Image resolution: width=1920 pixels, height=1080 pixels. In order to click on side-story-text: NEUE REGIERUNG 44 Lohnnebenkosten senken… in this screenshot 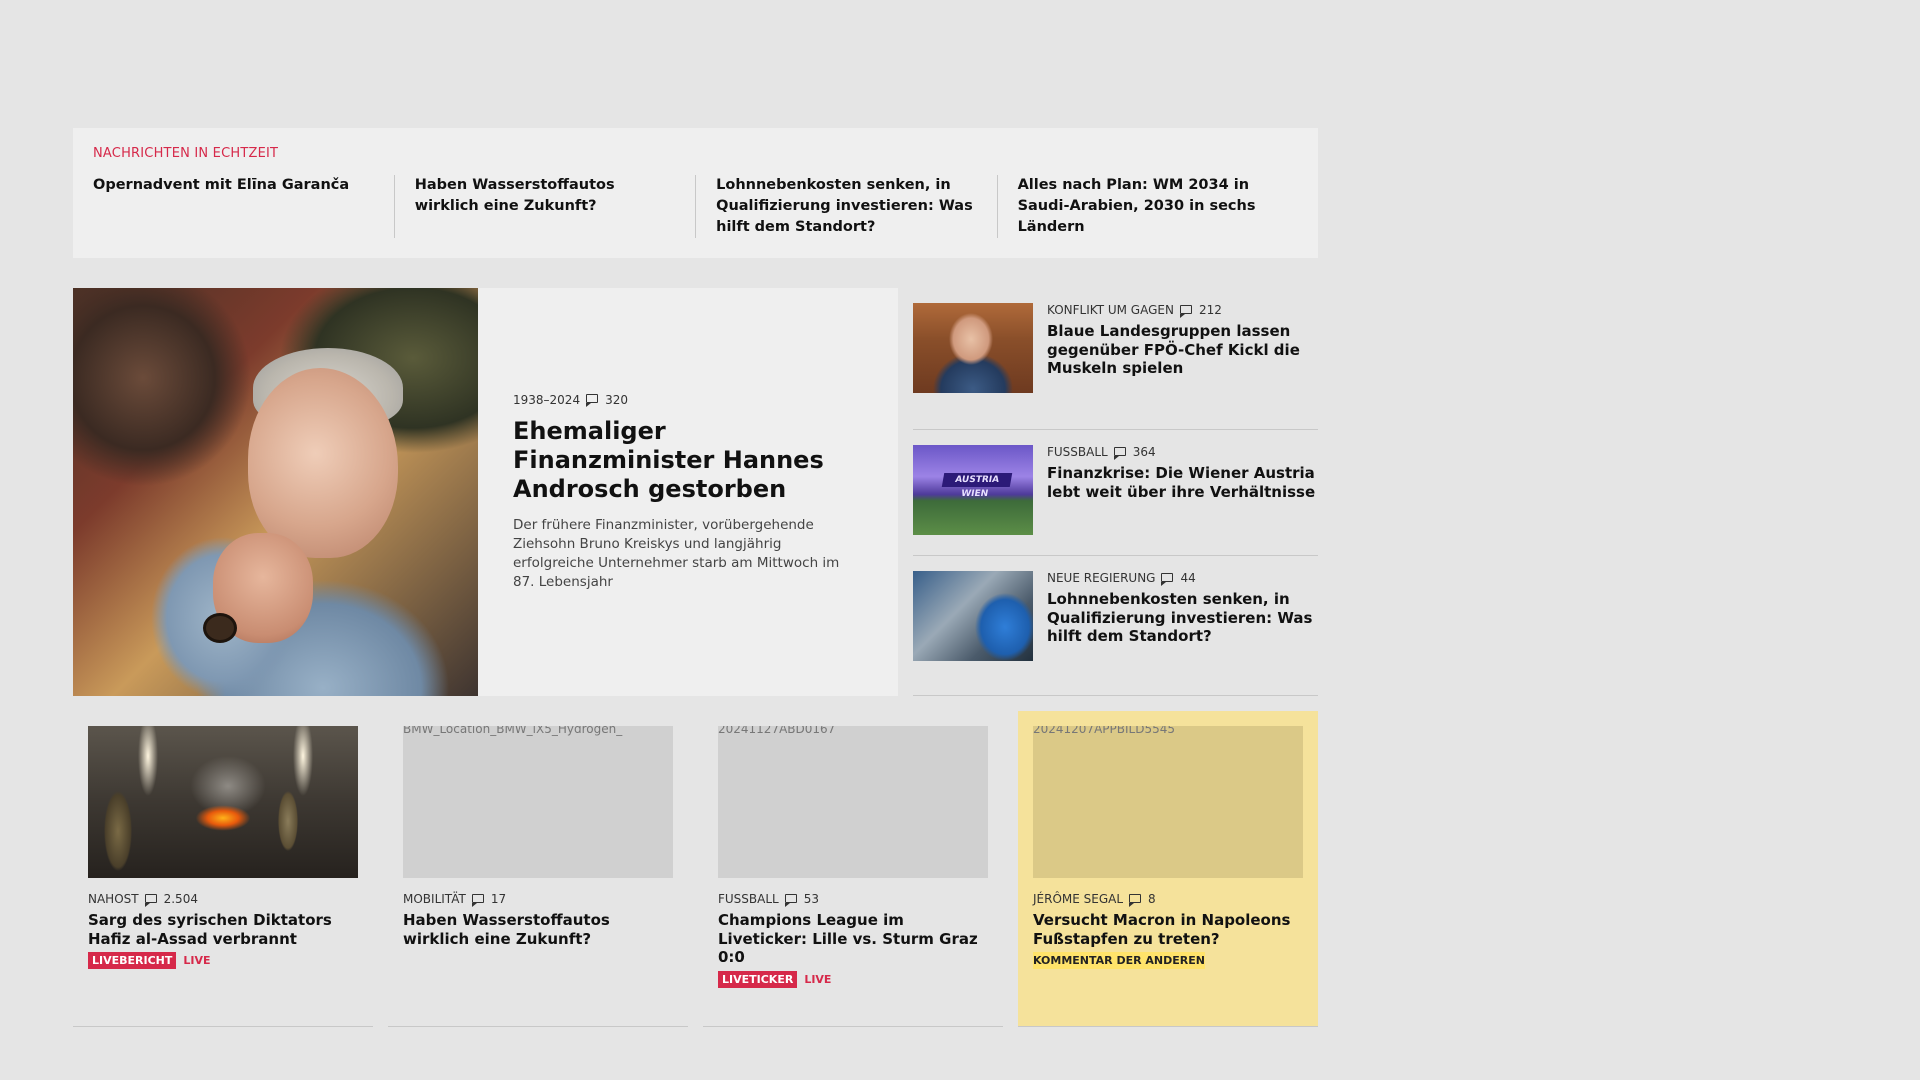, I will do `click(1175, 633)`.